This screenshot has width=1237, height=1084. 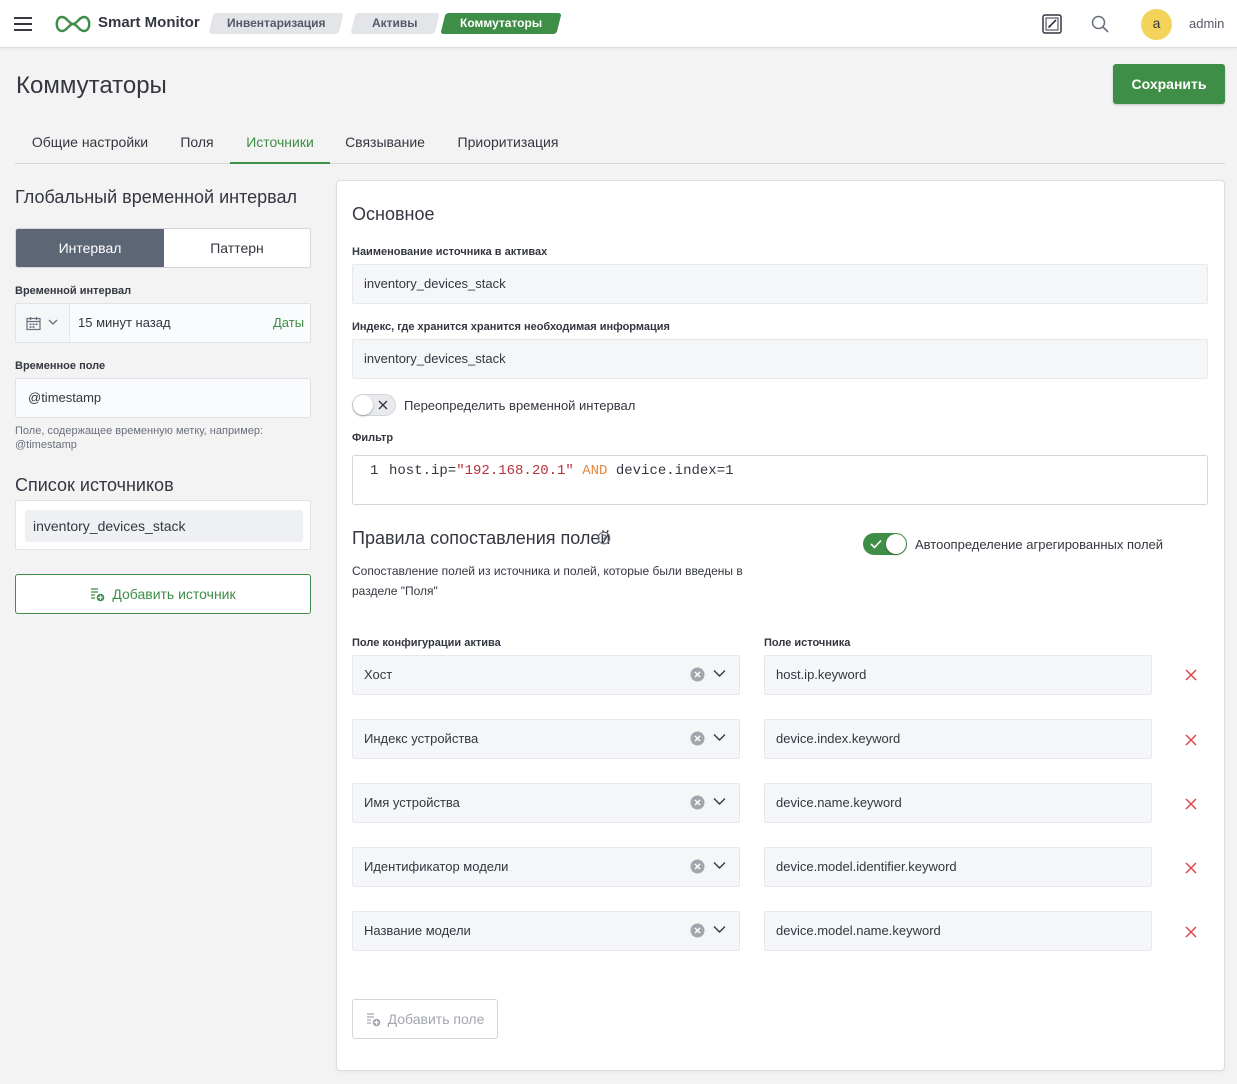 I want to click on auto-detect-toggle, so click(x=885, y=544).